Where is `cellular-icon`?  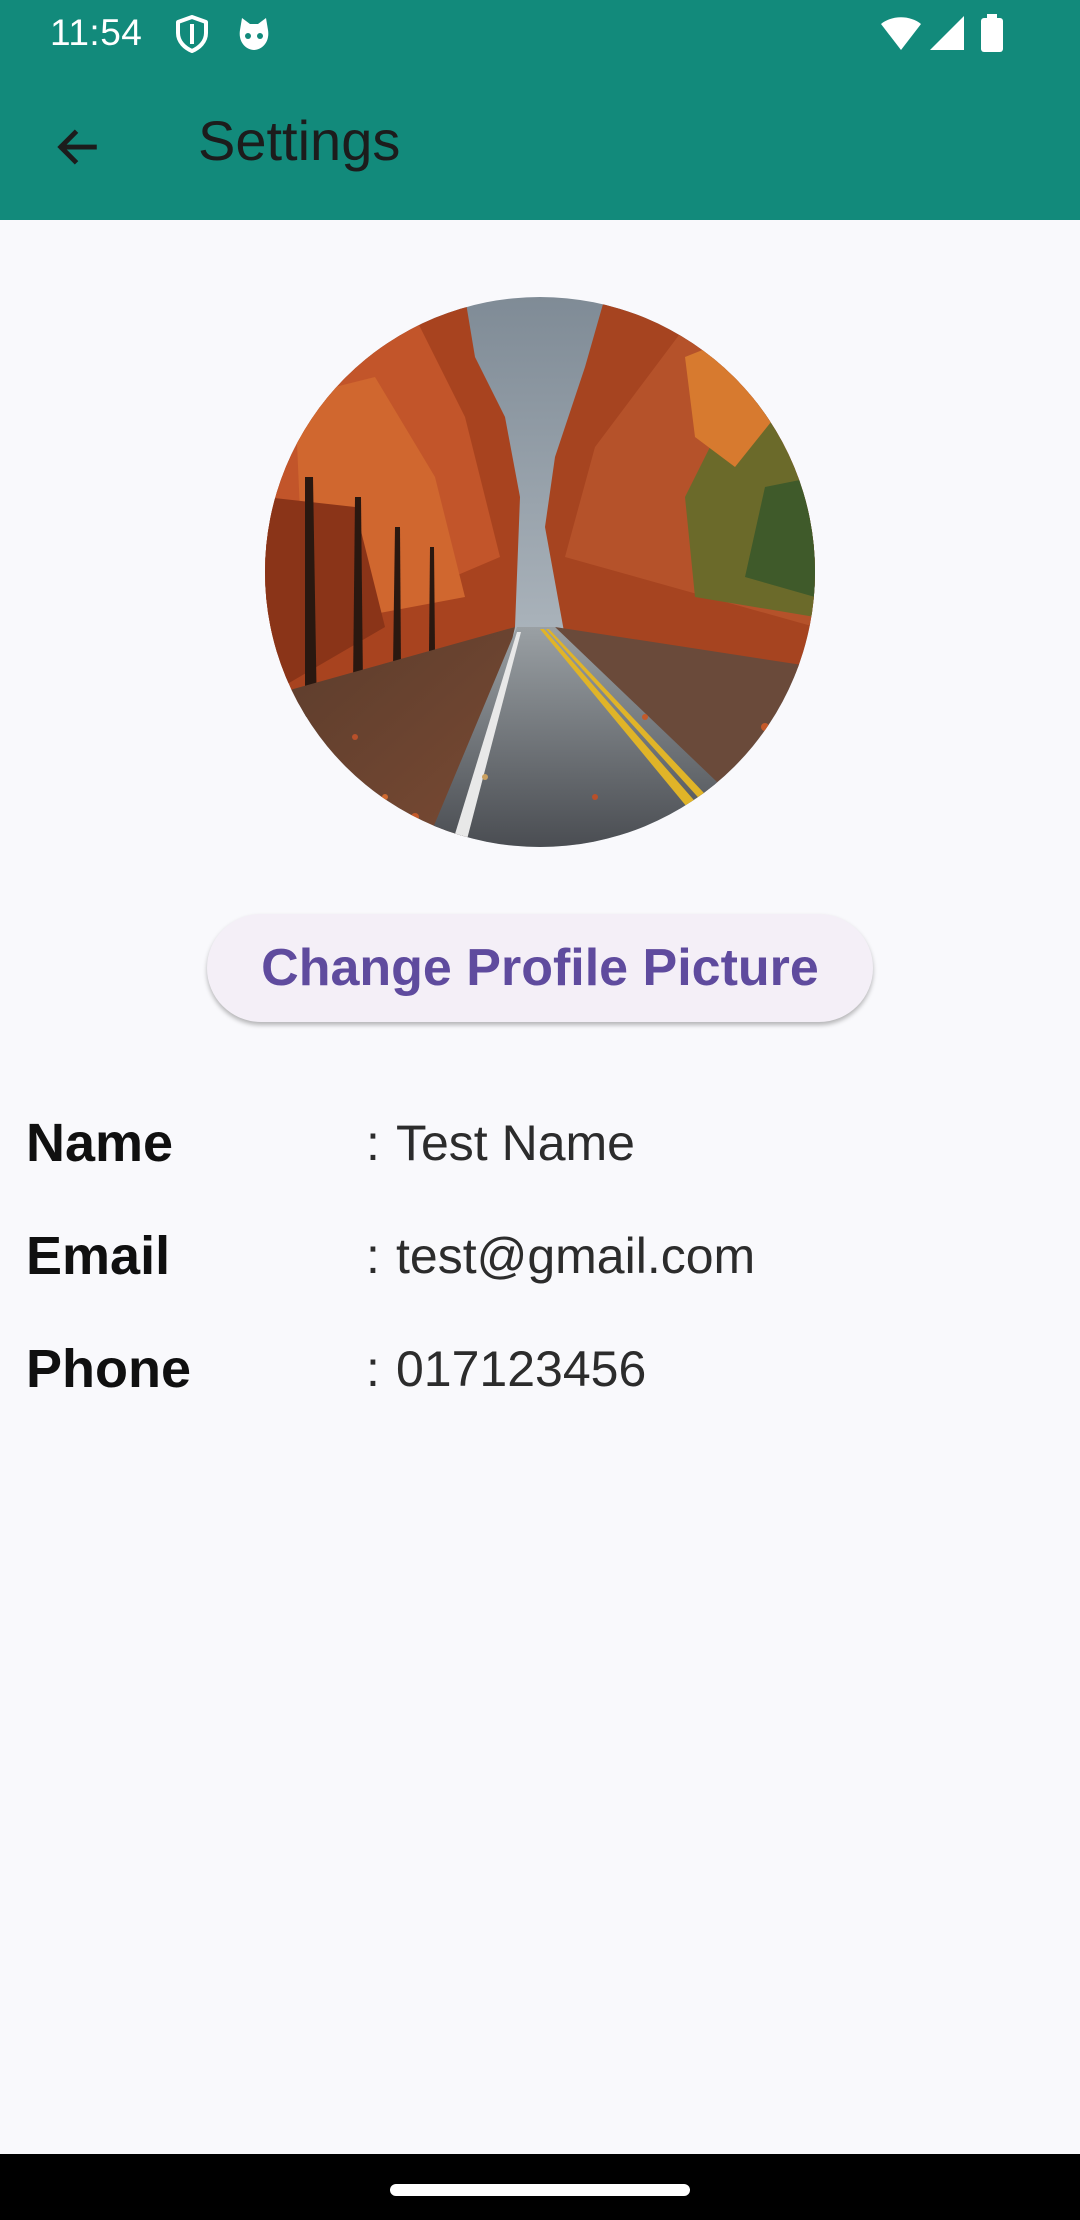
cellular-icon is located at coordinates (947, 34).